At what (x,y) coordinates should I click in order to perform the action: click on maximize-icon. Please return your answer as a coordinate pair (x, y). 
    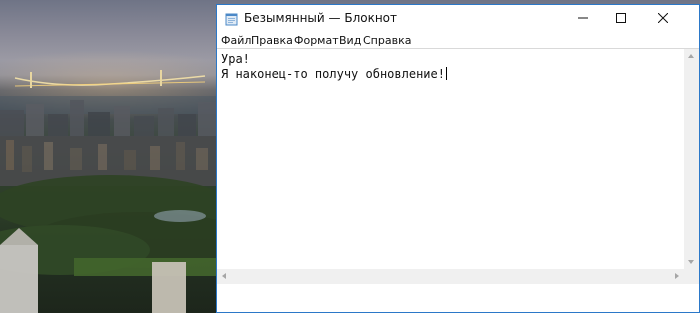
    Looking at the image, I should click on (621, 18).